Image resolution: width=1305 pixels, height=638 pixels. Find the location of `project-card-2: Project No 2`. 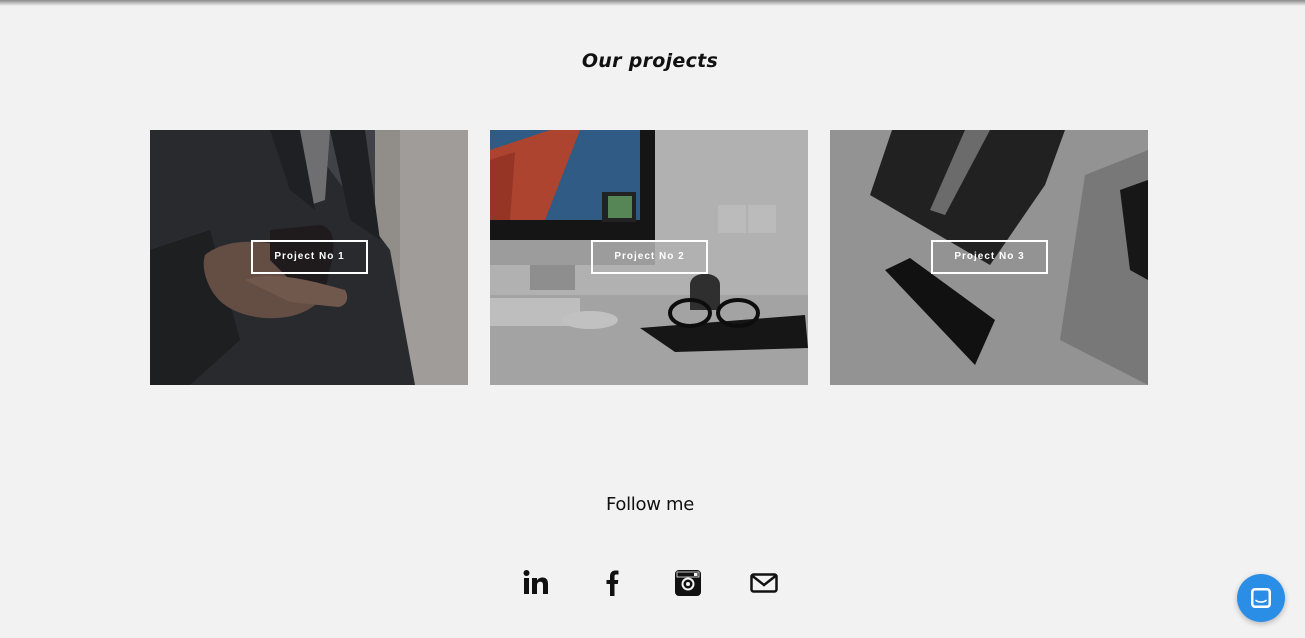

project-card-2: Project No 2 is located at coordinates (649, 257).